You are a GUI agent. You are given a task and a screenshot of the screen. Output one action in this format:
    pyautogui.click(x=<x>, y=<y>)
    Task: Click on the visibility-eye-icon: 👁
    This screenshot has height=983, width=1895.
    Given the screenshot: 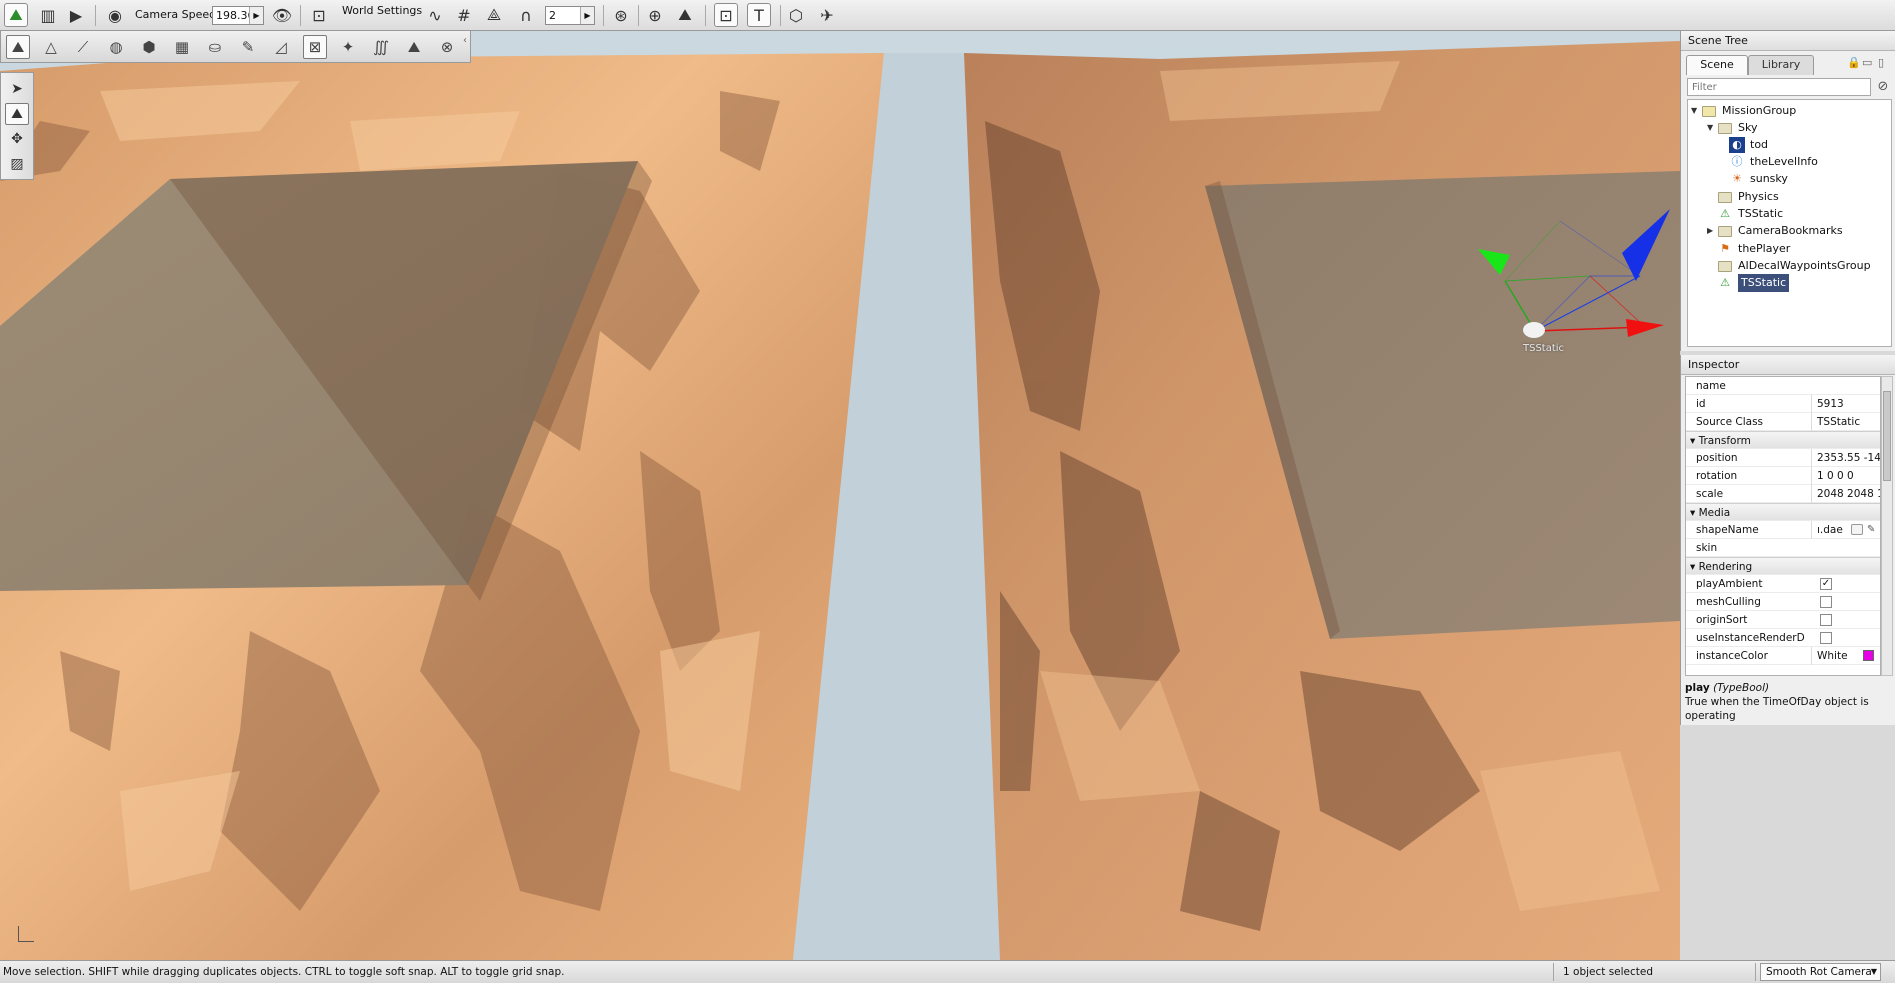 What is the action you would take?
    pyautogui.click(x=282, y=15)
    